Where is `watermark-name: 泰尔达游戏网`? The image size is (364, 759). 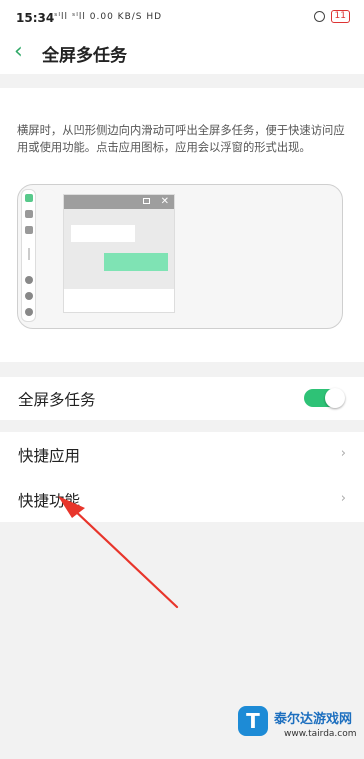 watermark-name: 泰尔达游戏网 is located at coordinates (313, 719).